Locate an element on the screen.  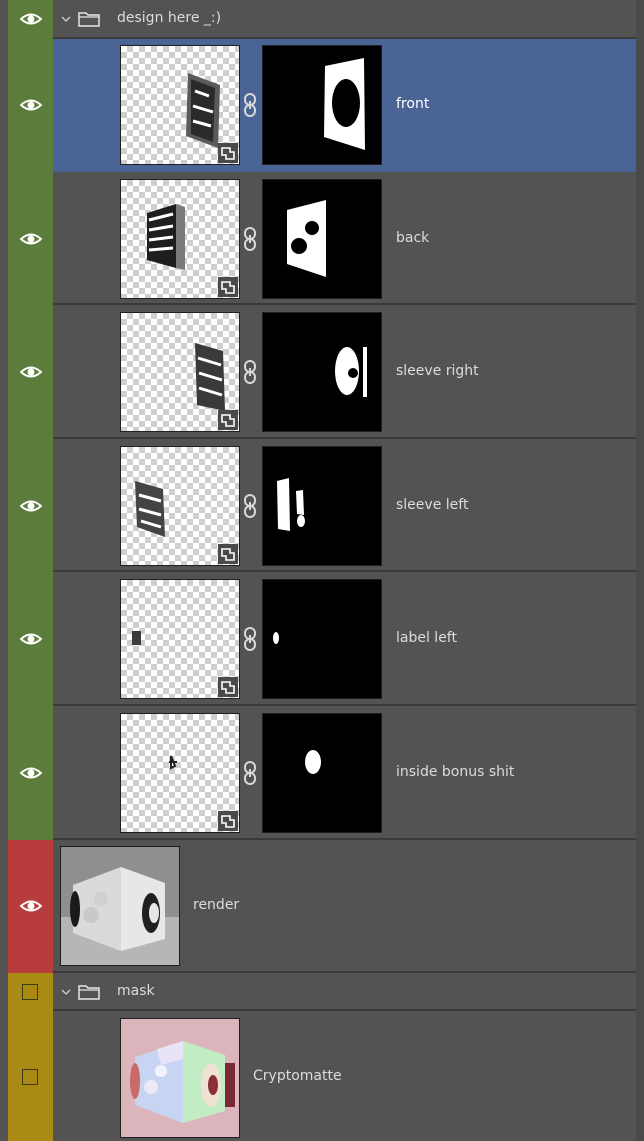
layer-row-sleeve-left: sleeve left is located at coordinates (322, 505).